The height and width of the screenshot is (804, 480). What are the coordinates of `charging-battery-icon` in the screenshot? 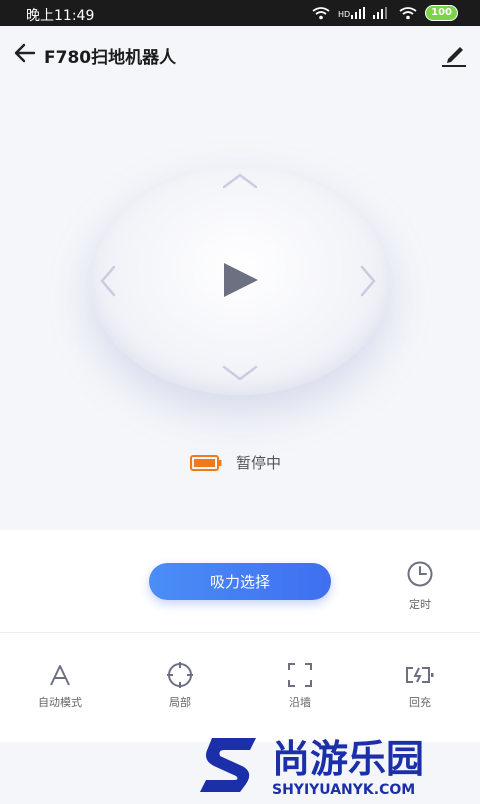 It's located at (420, 675).